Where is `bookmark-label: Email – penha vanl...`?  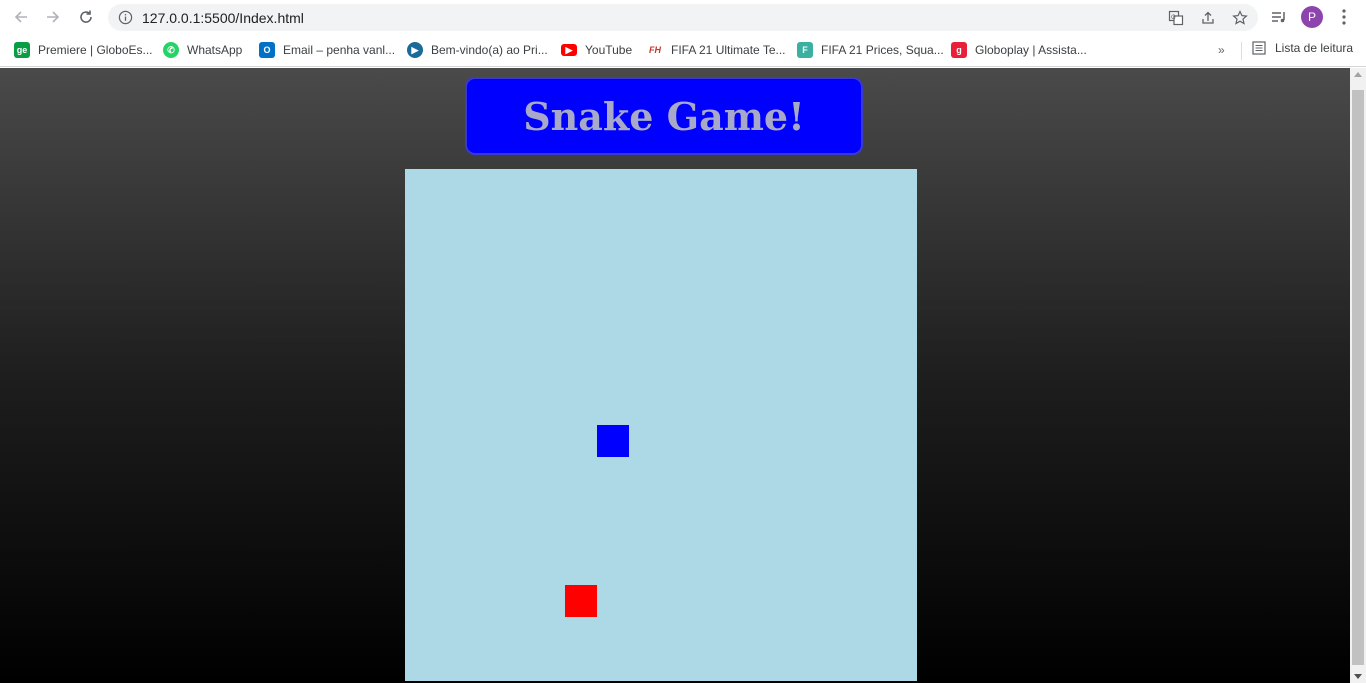 bookmark-label: Email – penha vanl... is located at coordinates (339, 50).